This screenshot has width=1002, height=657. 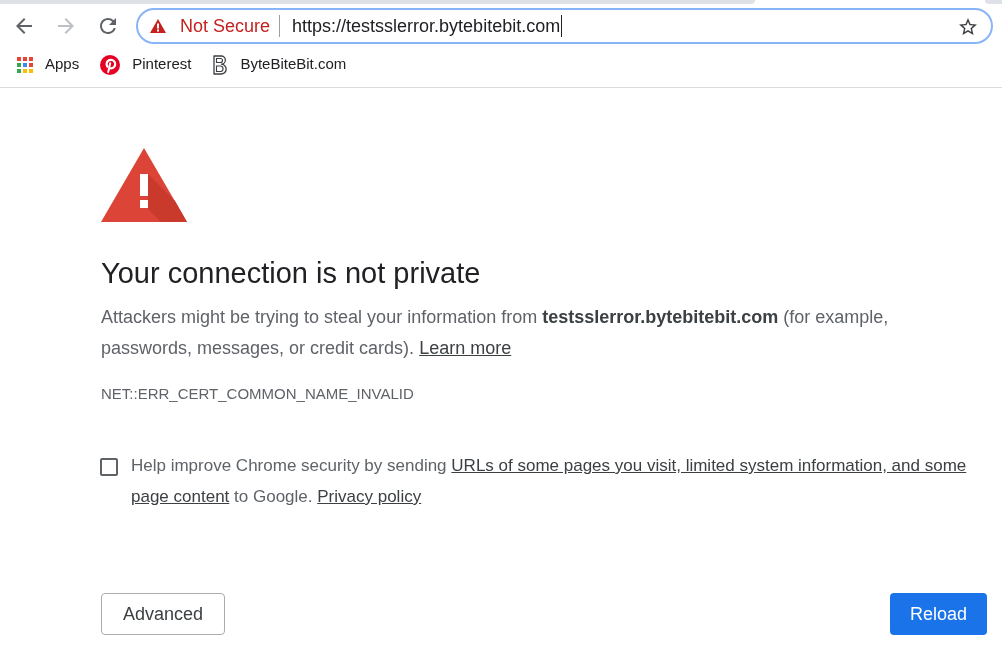 What do you see at coordinates (279, 64) in the screenshot?
I see `bookmark-item: ByteBiteBit.com` at bounding box center [279, 64].